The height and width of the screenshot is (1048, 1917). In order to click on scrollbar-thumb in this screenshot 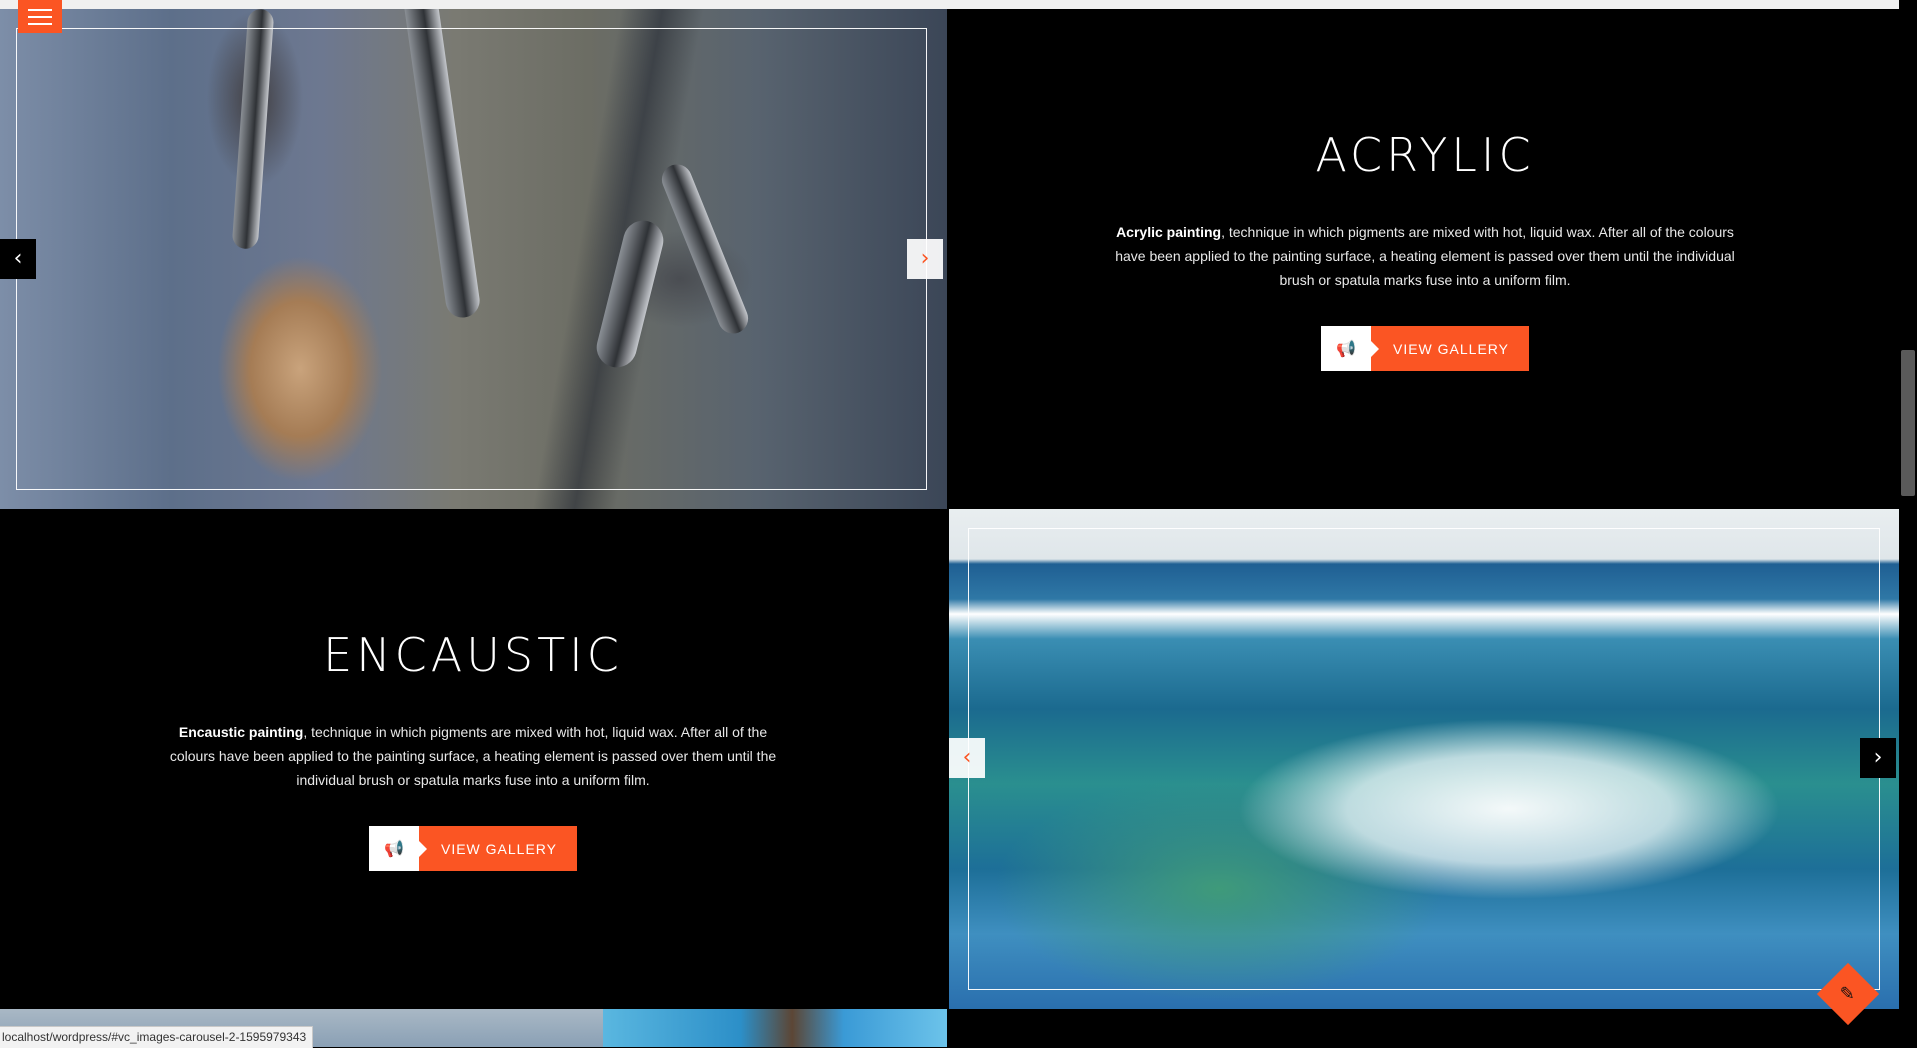, I will do `click(1908, 423)`.